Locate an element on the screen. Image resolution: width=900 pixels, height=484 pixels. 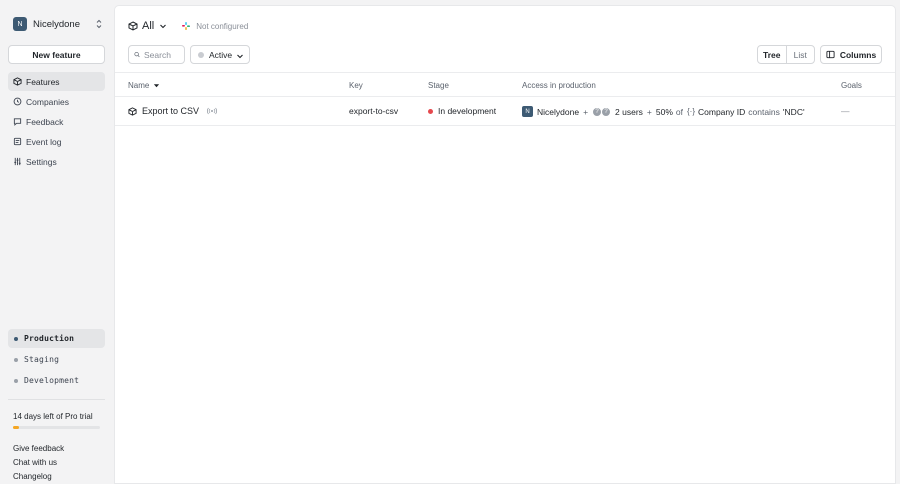
chat-icon is located at coordinates (17, 122).